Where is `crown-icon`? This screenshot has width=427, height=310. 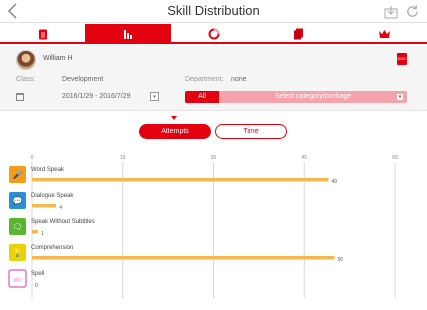 crown-icon is located at coordinates (384, 34).